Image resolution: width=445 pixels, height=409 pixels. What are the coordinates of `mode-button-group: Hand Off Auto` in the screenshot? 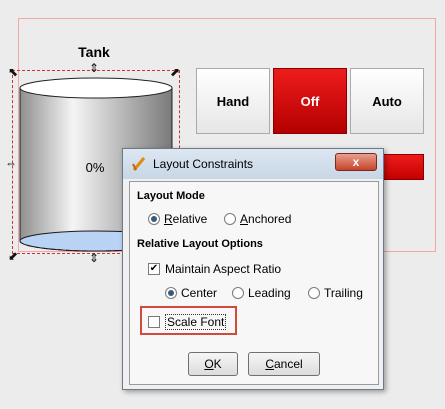 It's located at (311, 101).